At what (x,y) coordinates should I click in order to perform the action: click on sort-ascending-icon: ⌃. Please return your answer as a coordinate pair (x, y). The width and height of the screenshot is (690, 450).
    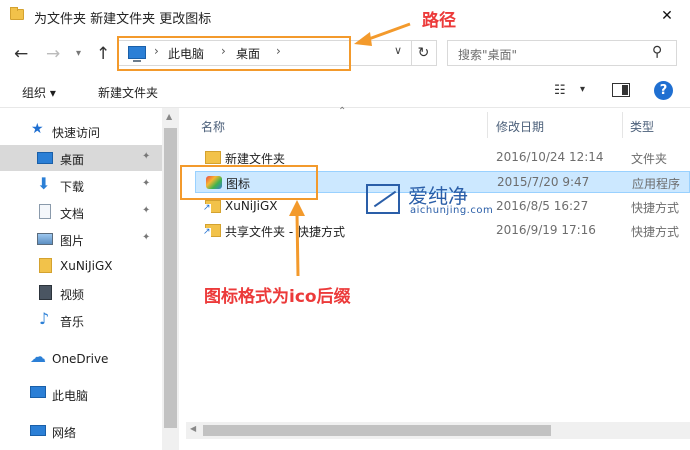
    Looking at the image, I should click on (342, 111).